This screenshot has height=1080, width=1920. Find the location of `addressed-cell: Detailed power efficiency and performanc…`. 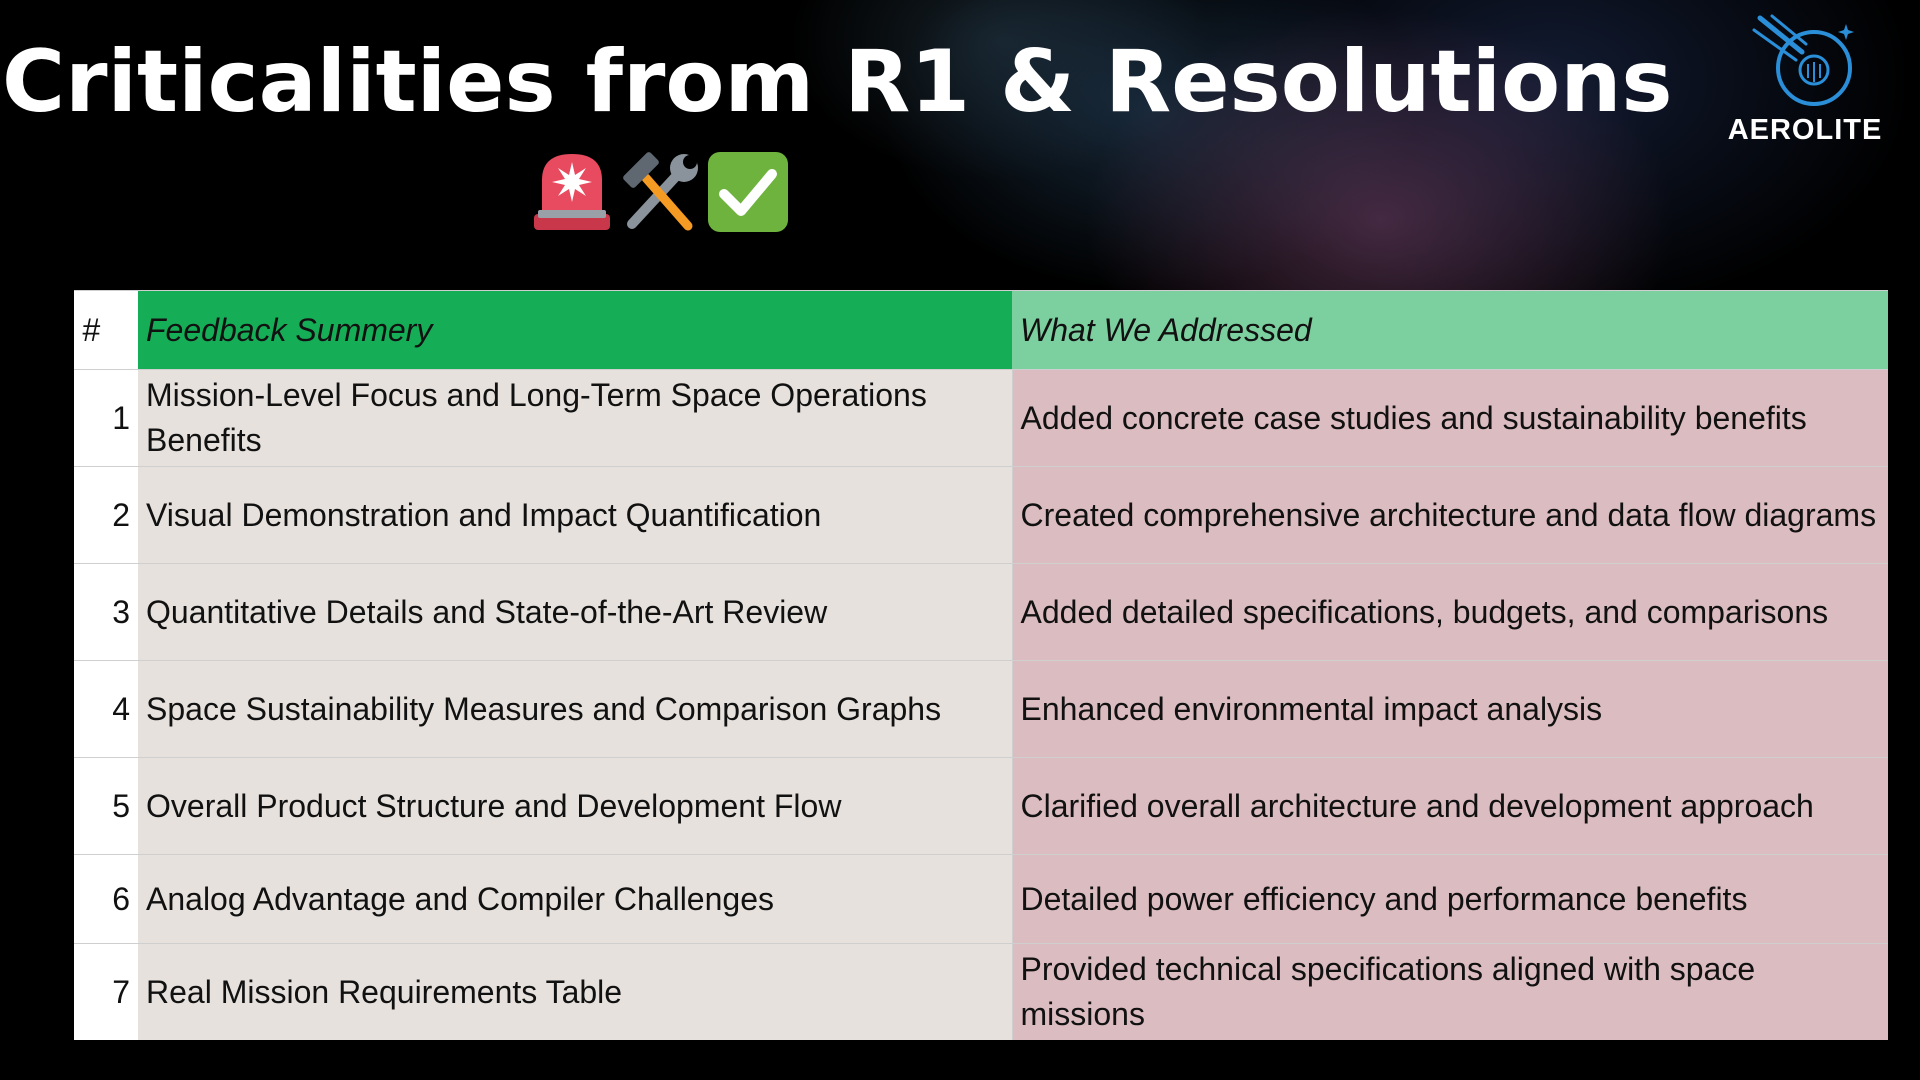

addressed-cell: Detailed power efficiency and performanc… is located at coordinates (1450, 899).